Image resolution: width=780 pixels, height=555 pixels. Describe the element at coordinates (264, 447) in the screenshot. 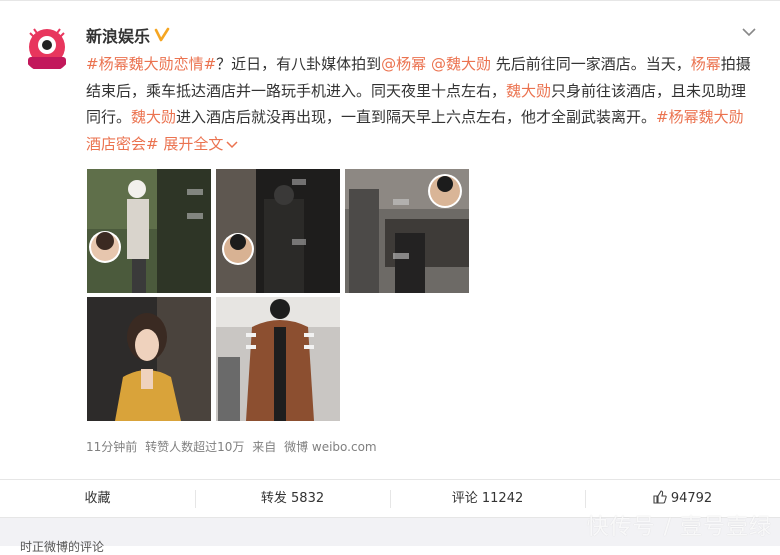

I see `source-prefix: 来自` at that location.